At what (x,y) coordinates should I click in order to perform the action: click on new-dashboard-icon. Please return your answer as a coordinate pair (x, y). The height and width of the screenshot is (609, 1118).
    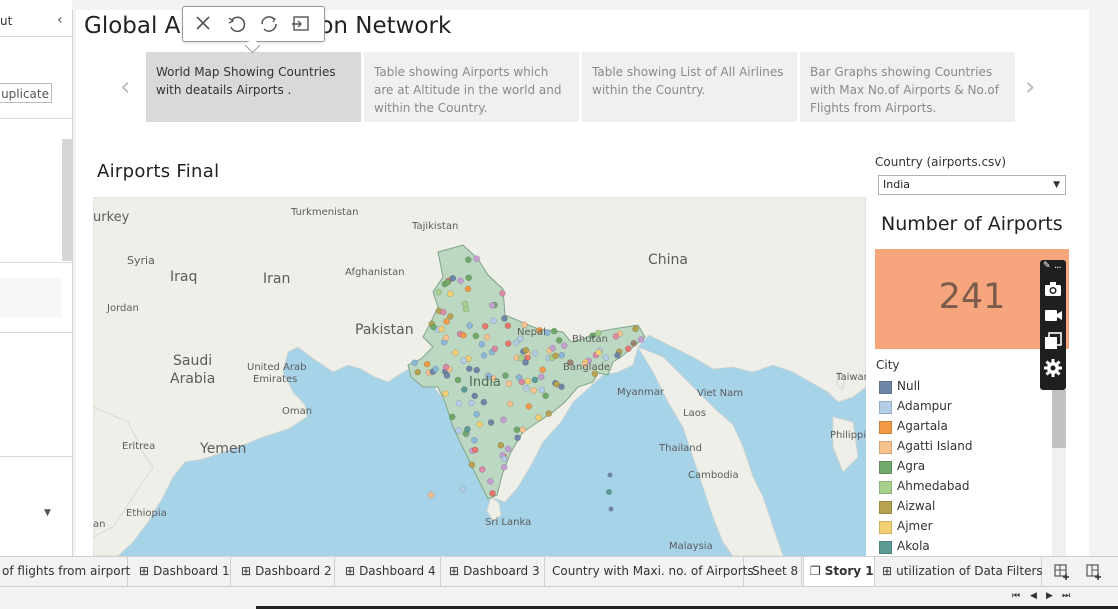
    Looking at the image, I should click on (1095, 572).